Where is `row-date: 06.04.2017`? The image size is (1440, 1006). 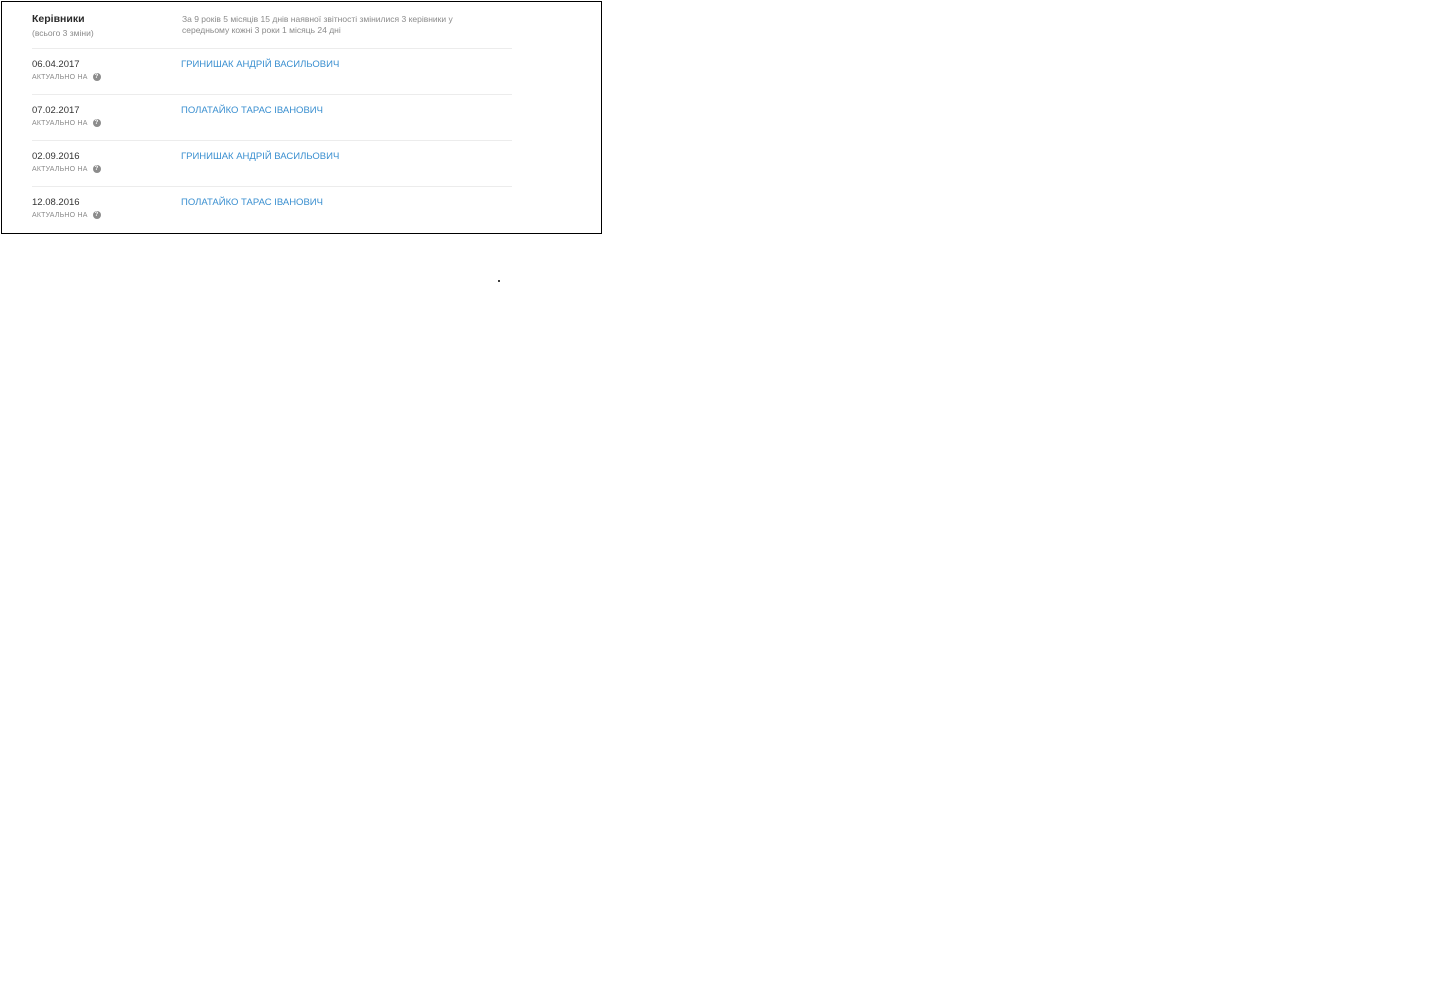
row-date: 06.04.2017 is located at coordinates (56, 64).